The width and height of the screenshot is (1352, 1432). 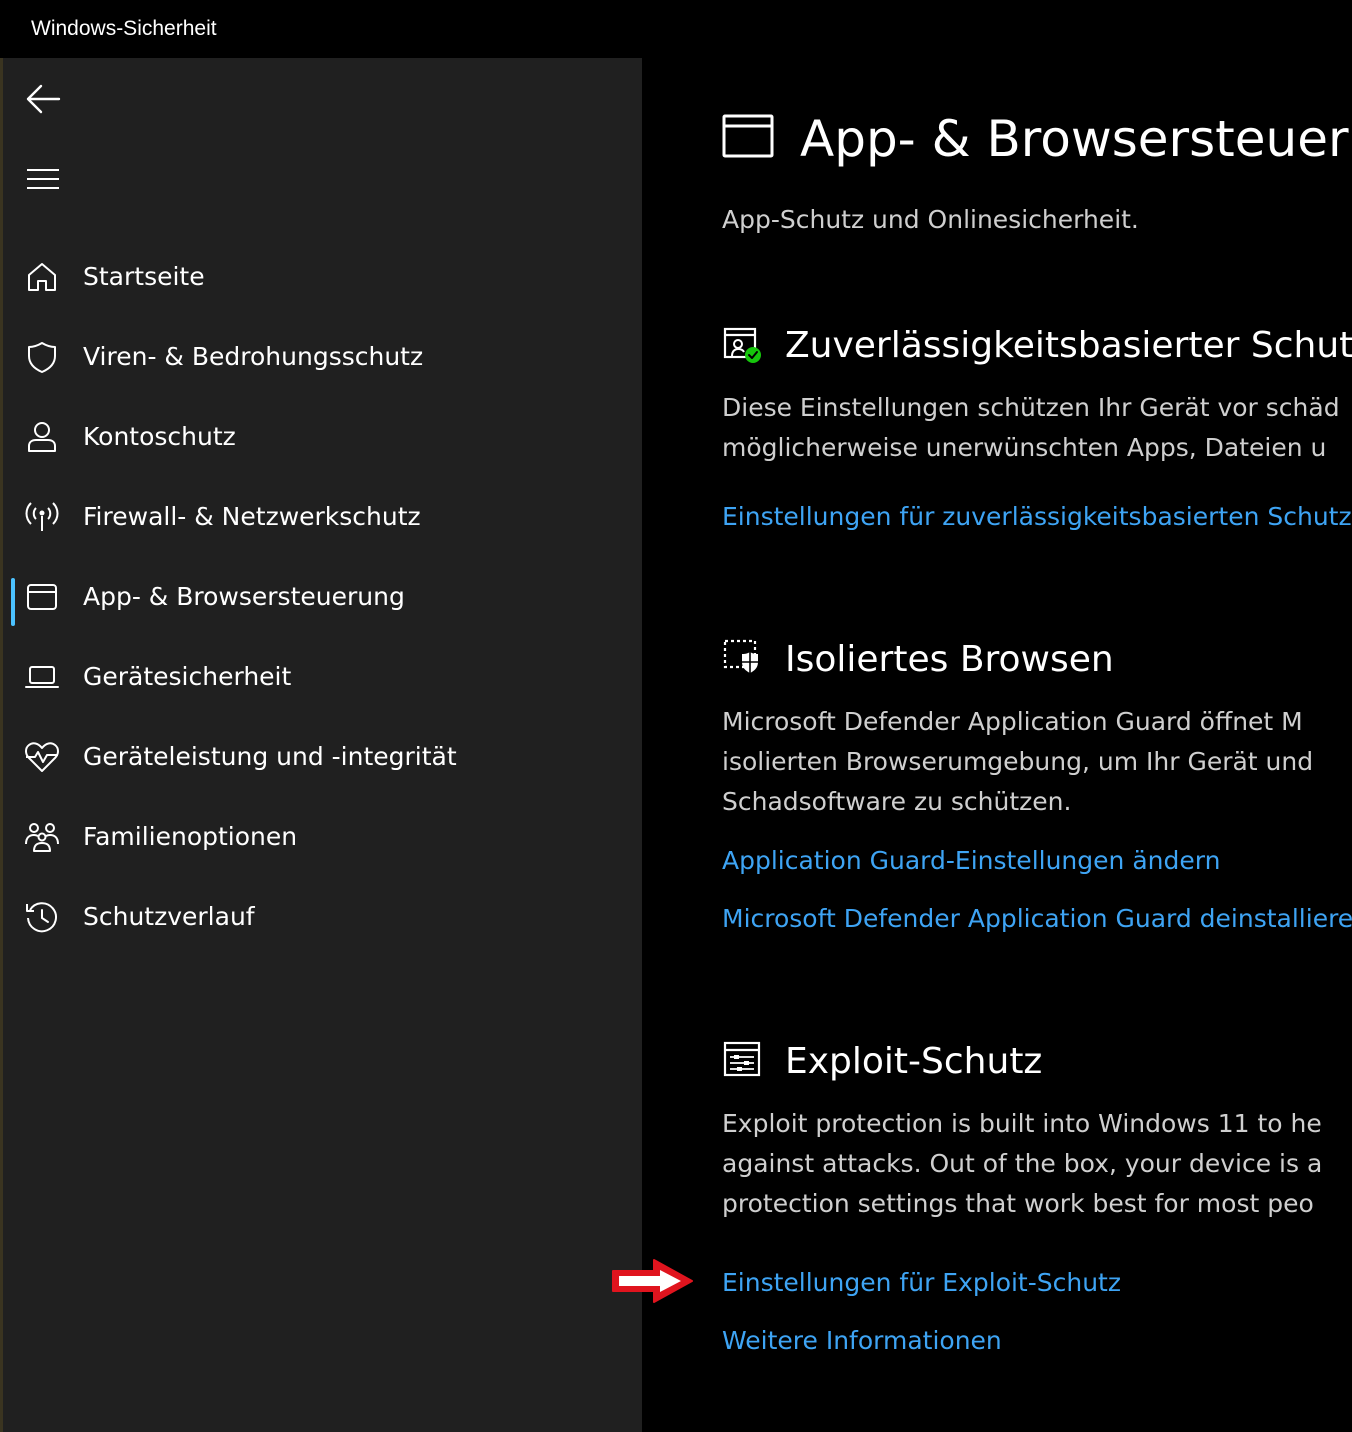 What do you see at coordinates (321, 676) in the screenshot?
I see `sidebar-item-geraetesicherheit: Gerätesicherheit` at bounding box center [321, 676].